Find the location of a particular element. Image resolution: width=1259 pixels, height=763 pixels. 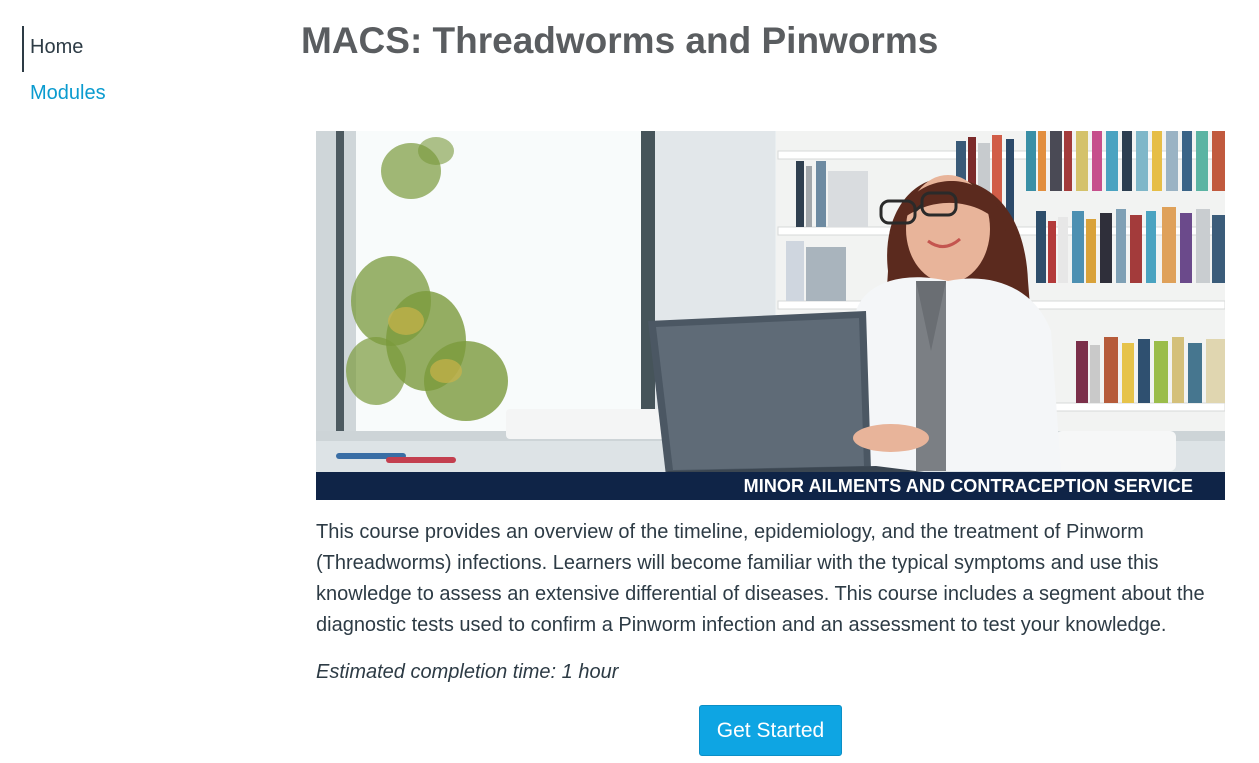

estimated-completion-time: Estimated completion time: 1 hour is located at coordinates (467, 672).